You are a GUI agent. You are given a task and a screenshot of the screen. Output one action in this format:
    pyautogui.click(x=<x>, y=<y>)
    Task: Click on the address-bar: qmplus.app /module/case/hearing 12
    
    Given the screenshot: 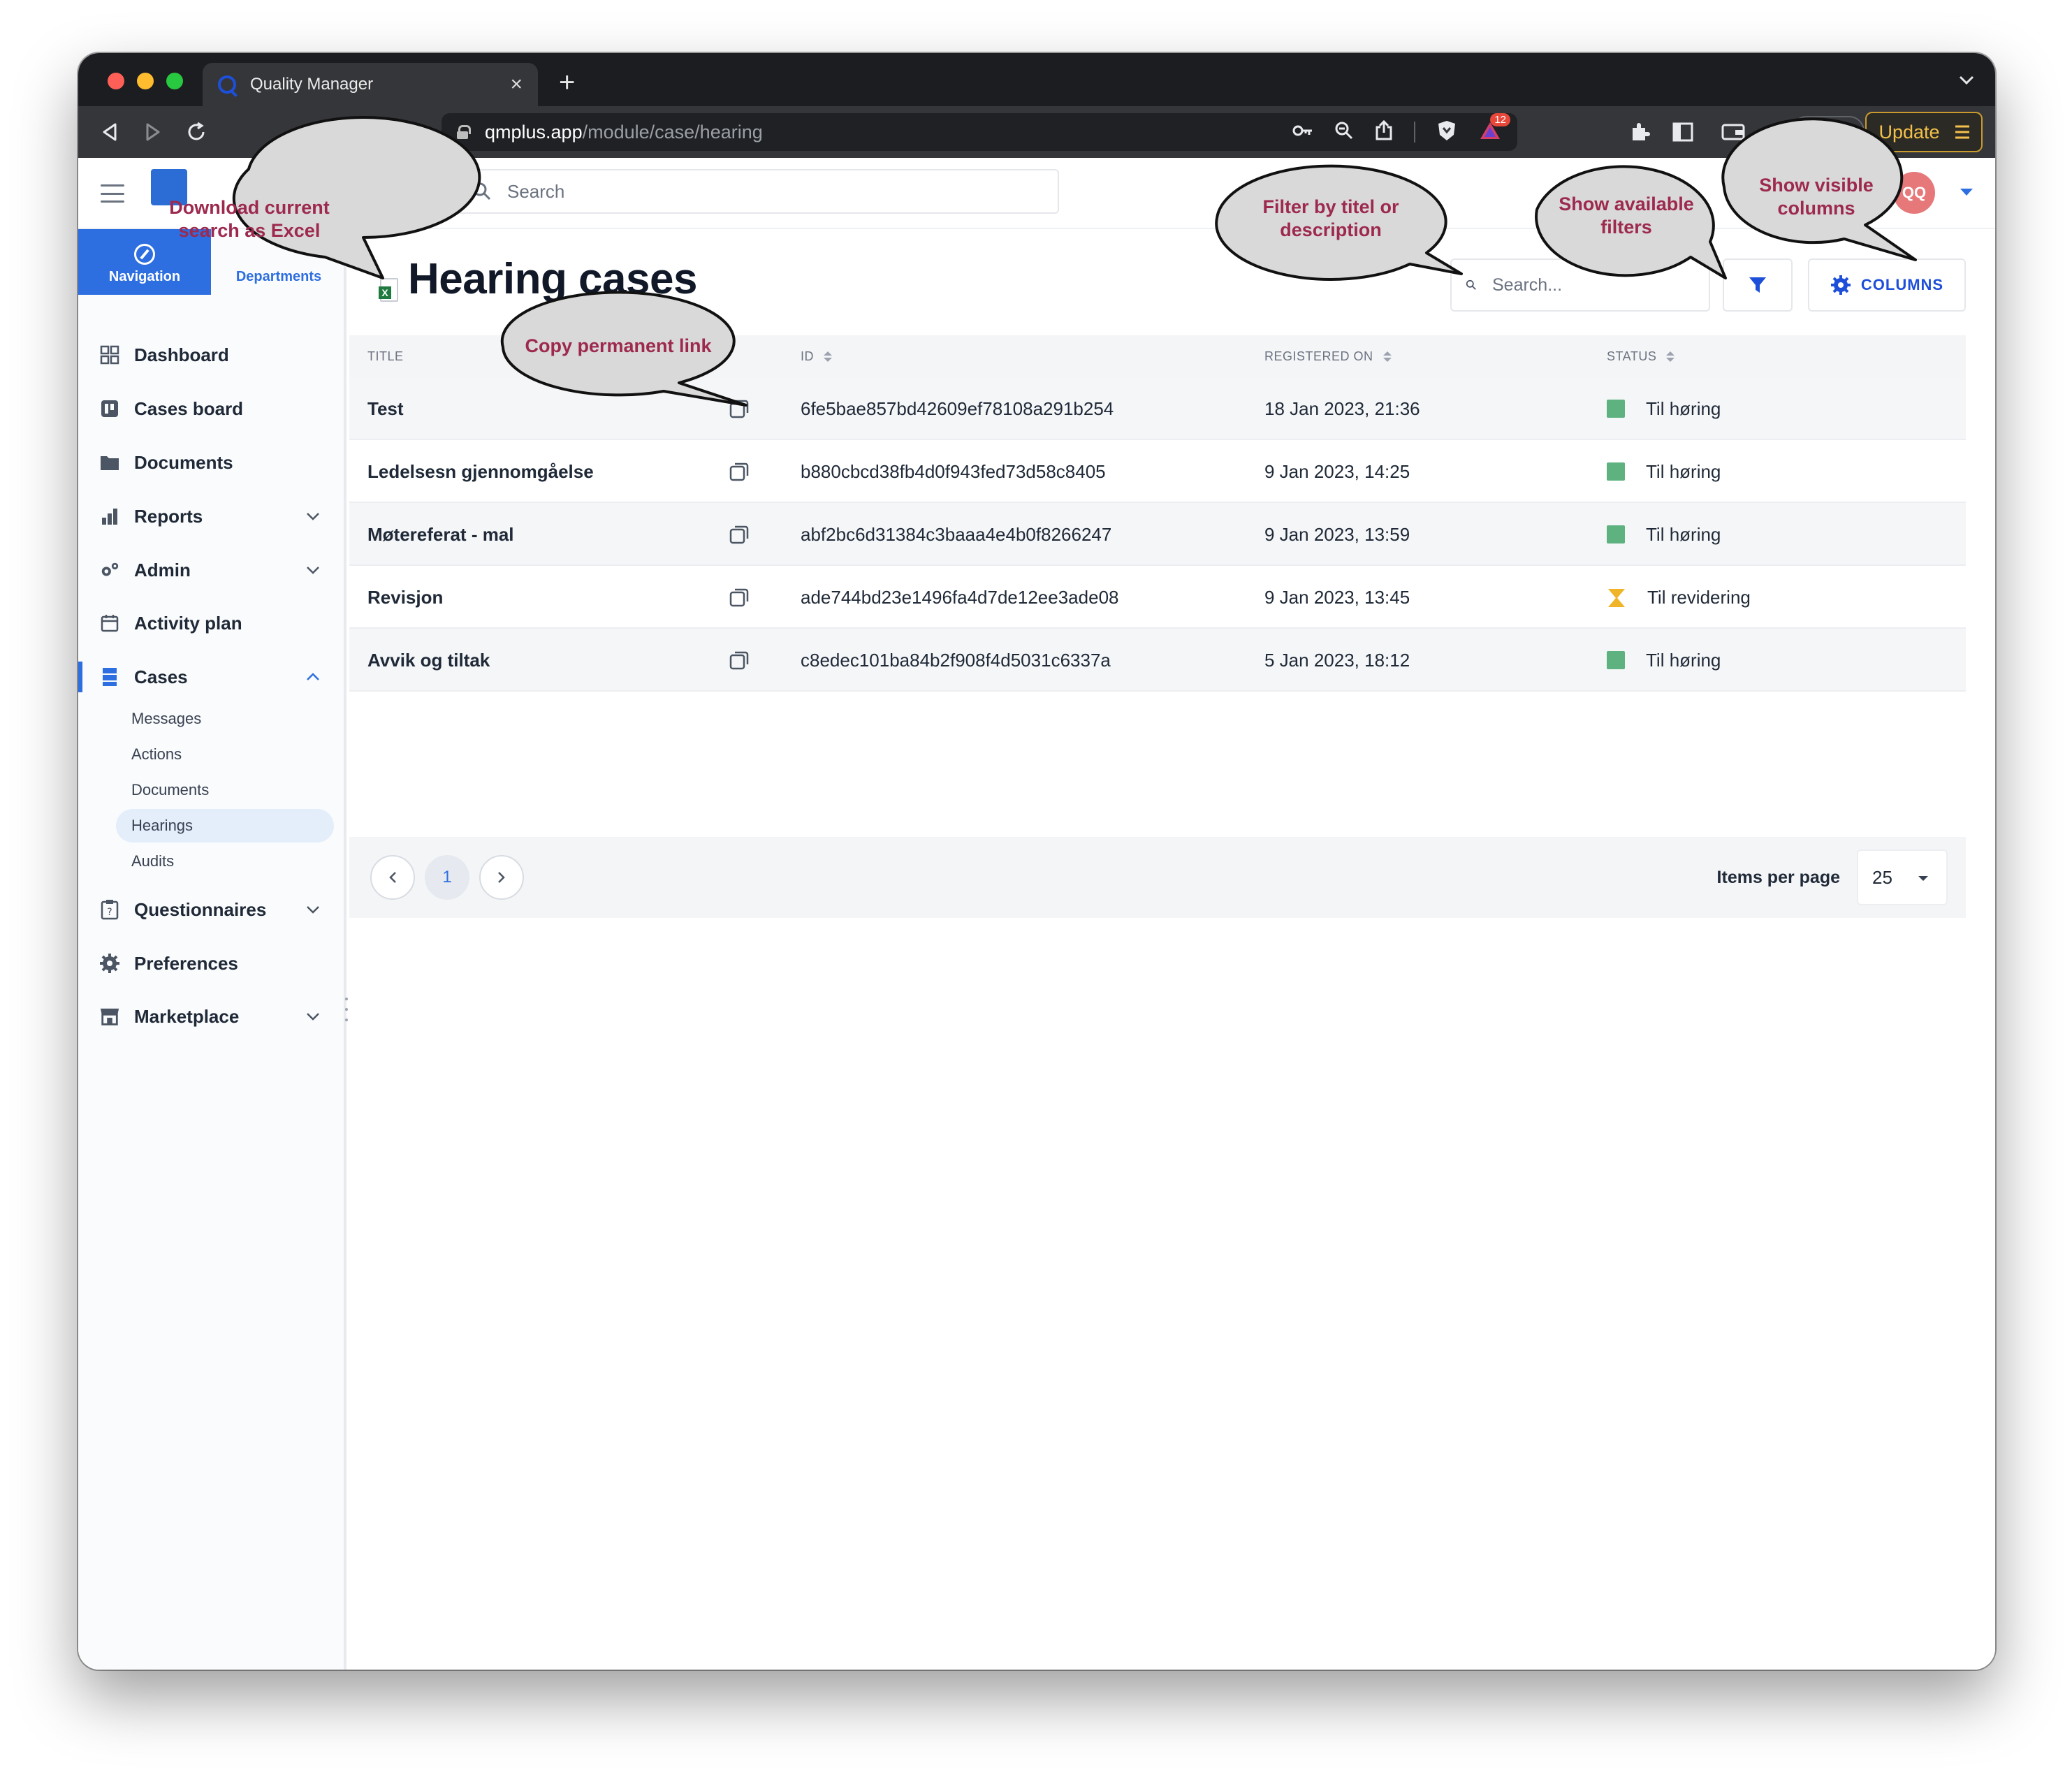 What is the action you would take?
    pyautogui.click(x=980, y=131)
    